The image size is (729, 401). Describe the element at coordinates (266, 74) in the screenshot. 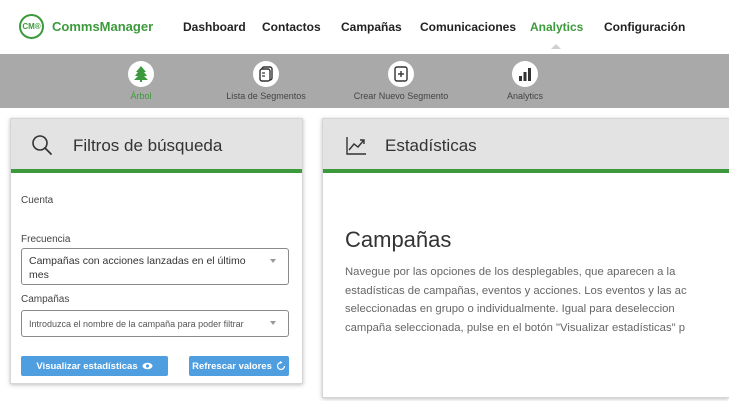

I see `document-list-icon` at that location.